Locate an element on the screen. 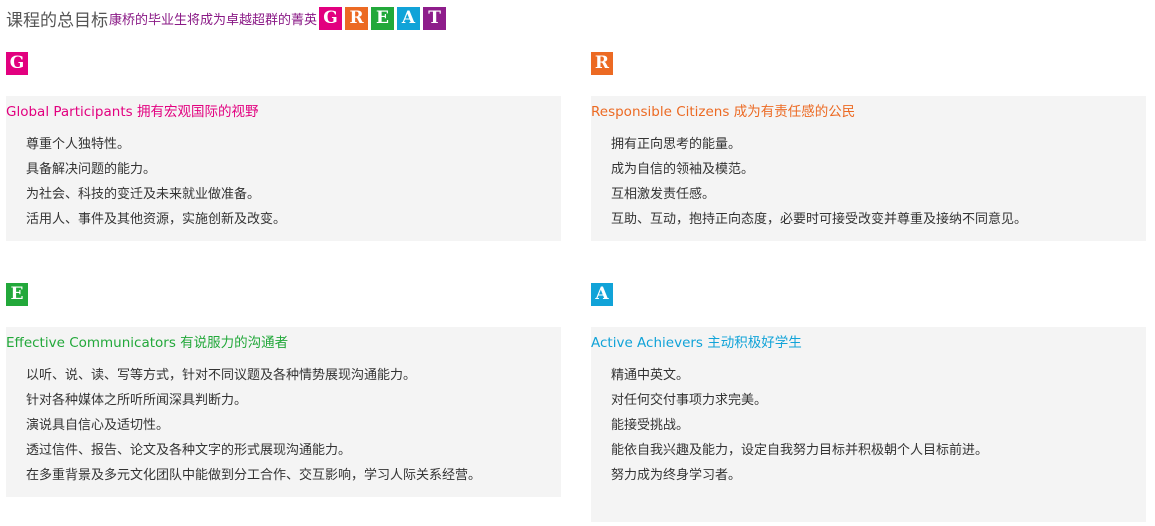  great-letter-e-icon: E is located at coordinates (383, 18).